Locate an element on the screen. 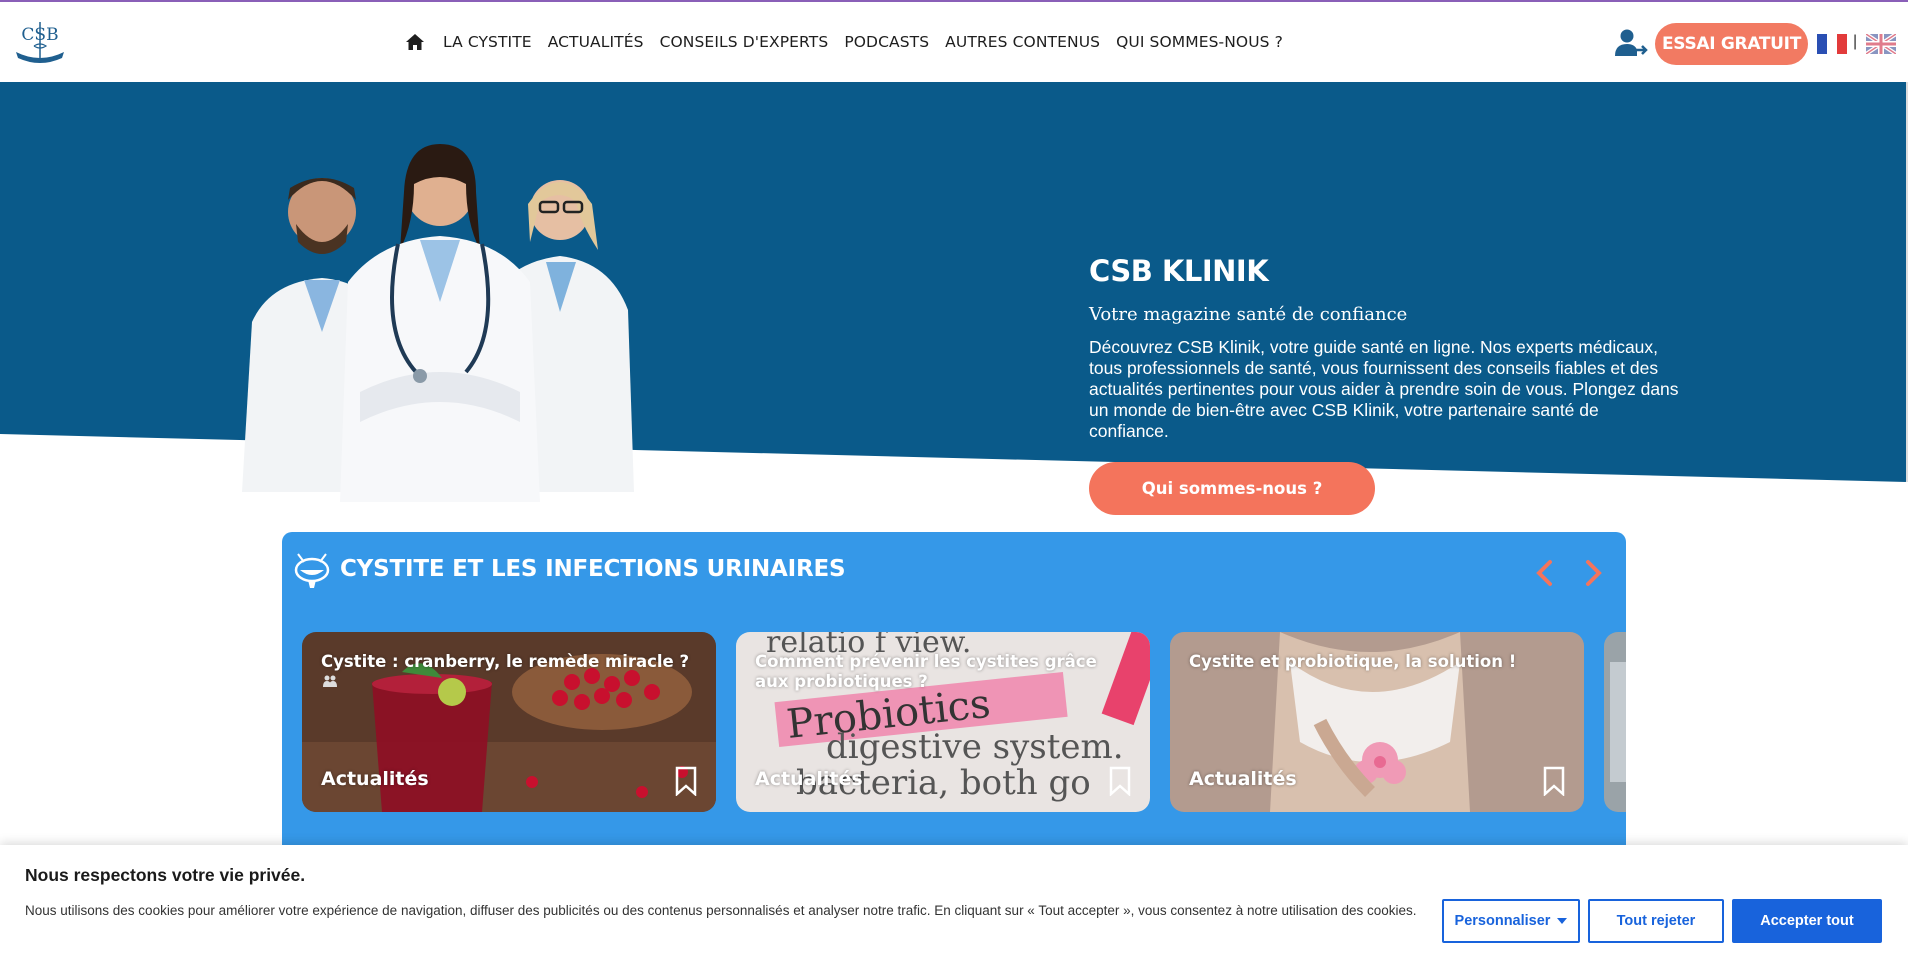 The width and height of the screenshot is (1908, 960). nav-item-la-cystite: LA CYSTITE is located at coordinates (487, 42).